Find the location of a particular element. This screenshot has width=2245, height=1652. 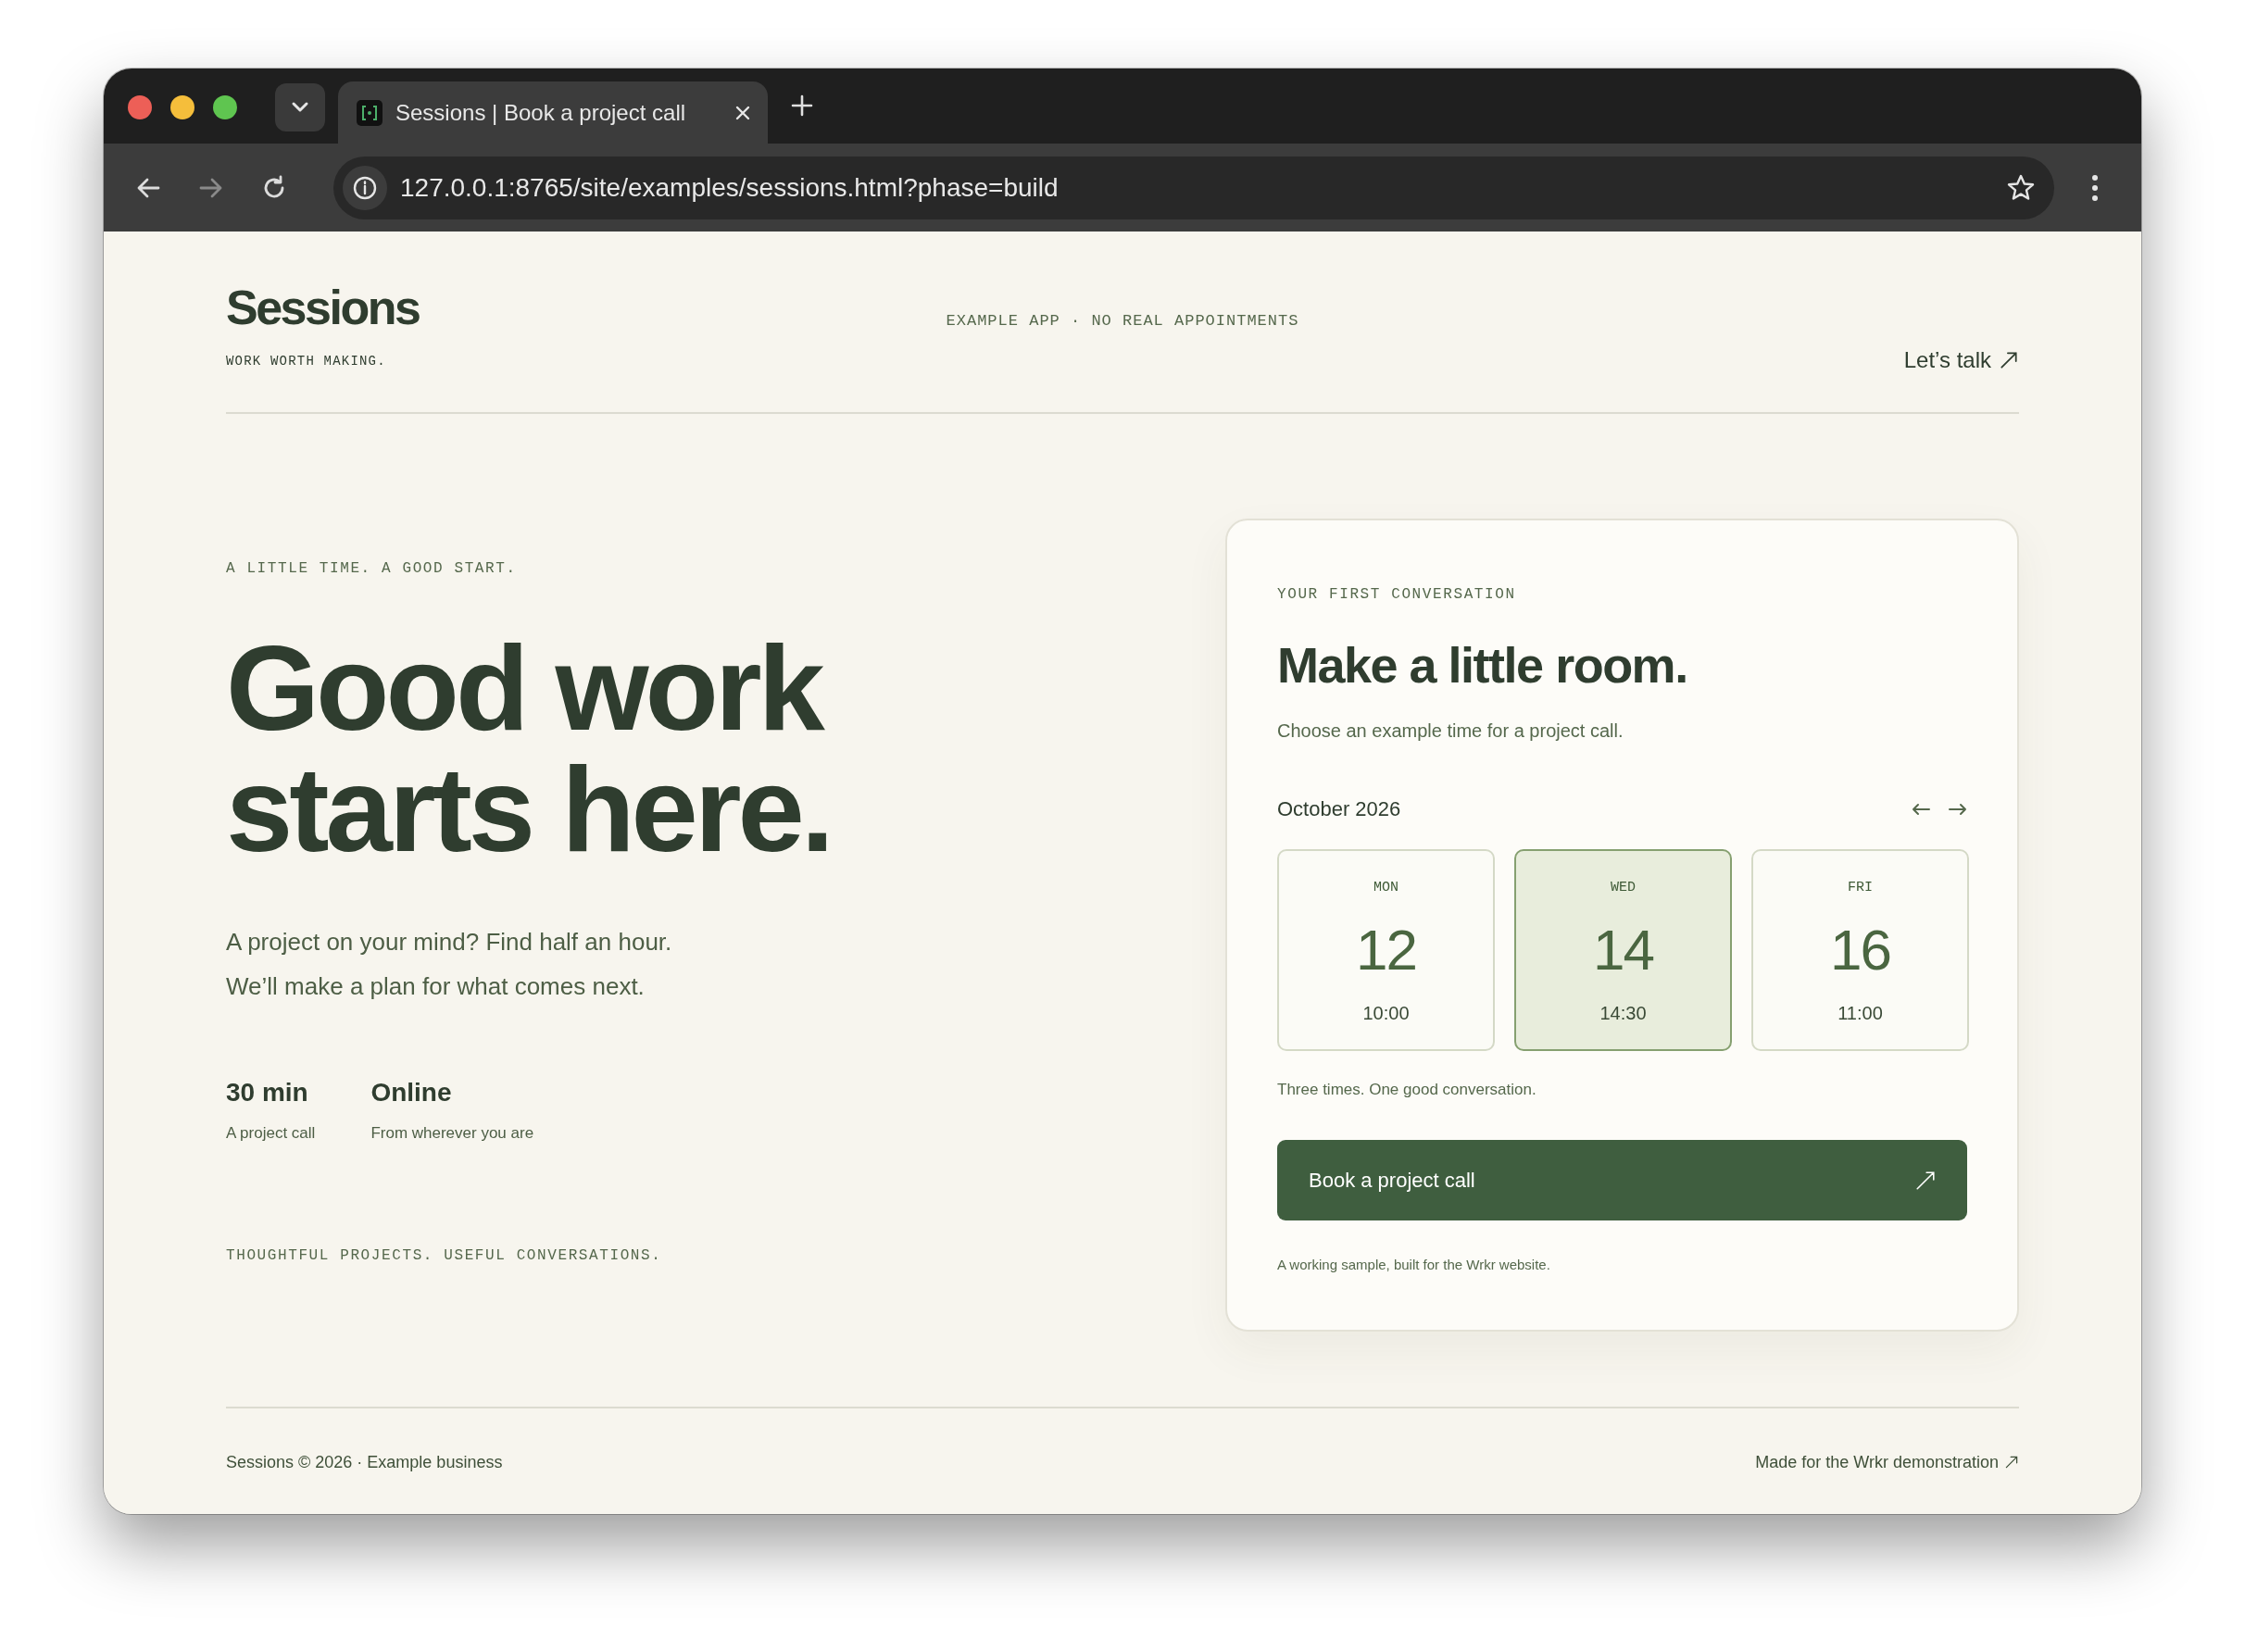

intro-text: A project on your mind? Find half an hour. is located at coordinates (450, 942).